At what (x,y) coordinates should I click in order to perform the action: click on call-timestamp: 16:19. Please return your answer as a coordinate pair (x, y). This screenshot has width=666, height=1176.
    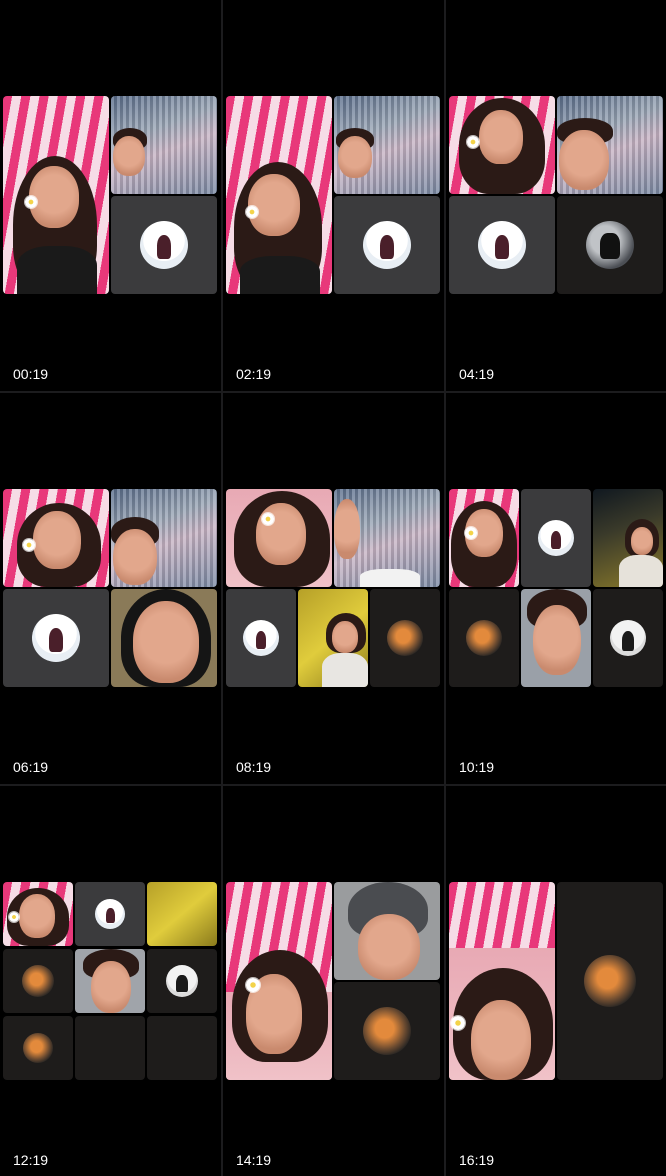
    Looking at the image, I should click on (477, 1160).